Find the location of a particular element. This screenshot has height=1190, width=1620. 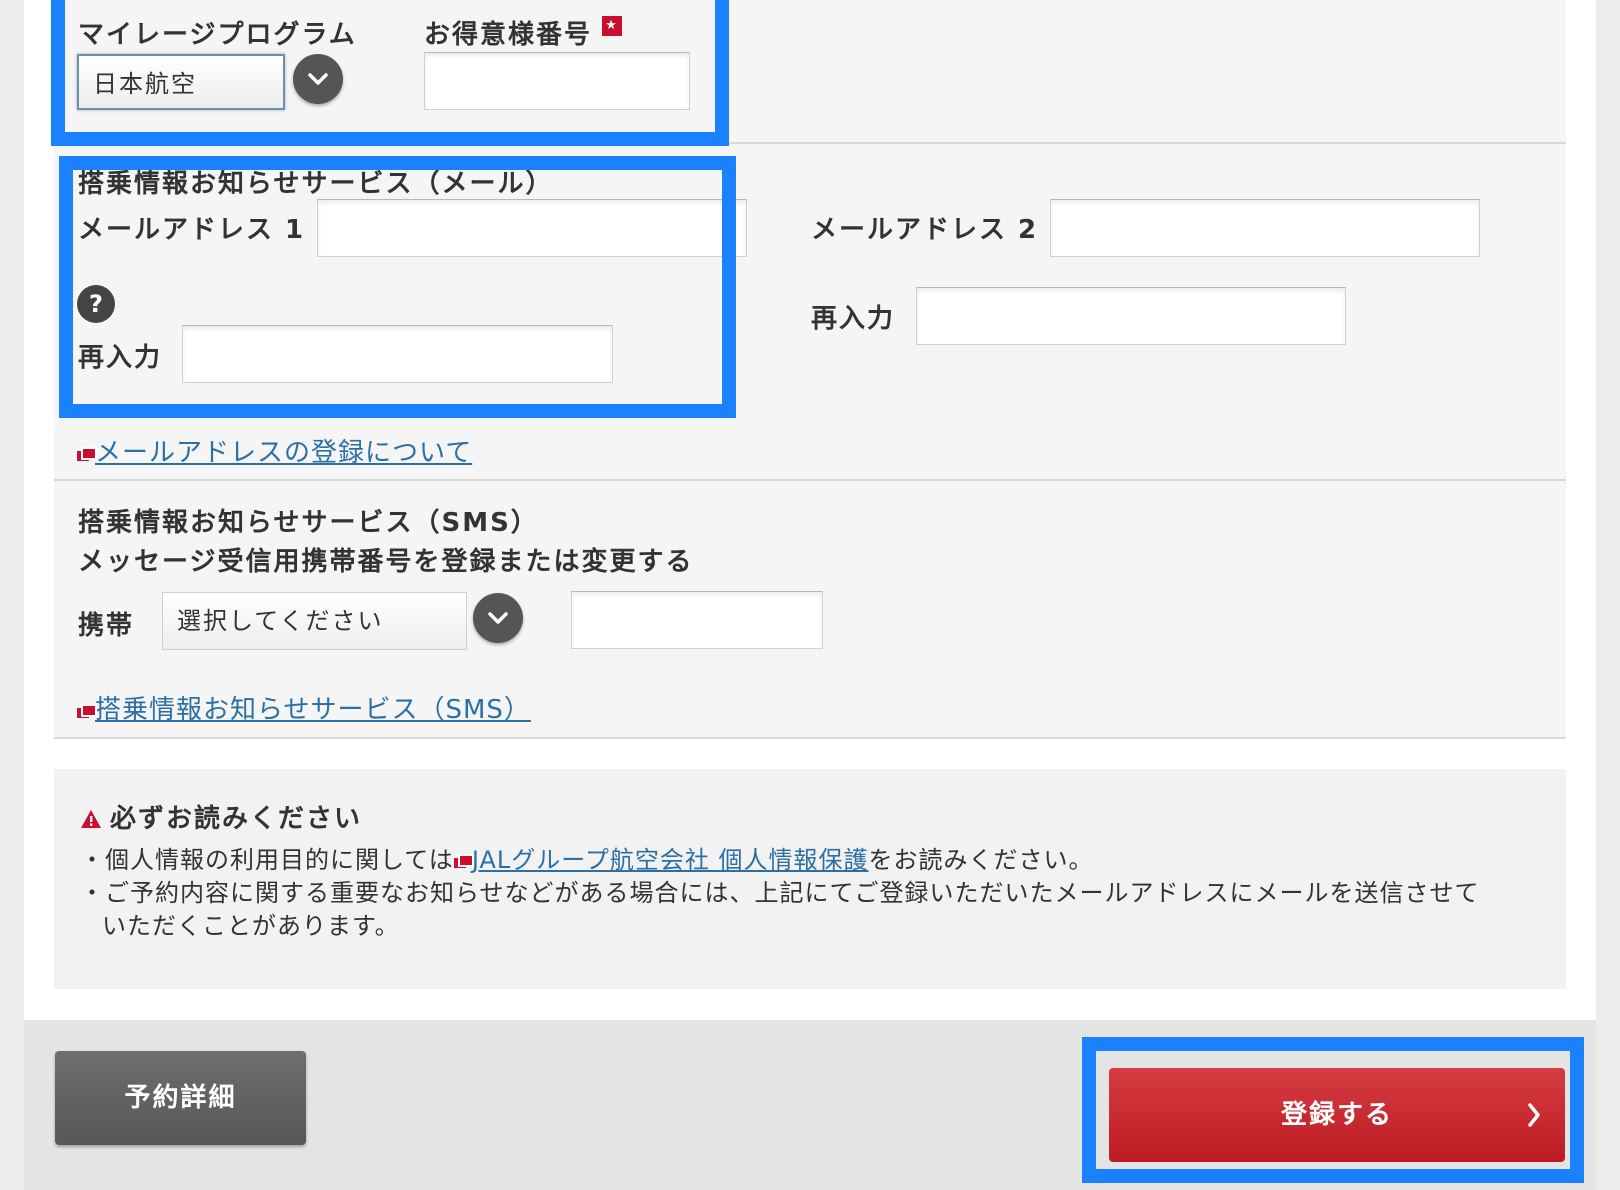

chevron-right-icon is located at coordinates (1534, 1129).